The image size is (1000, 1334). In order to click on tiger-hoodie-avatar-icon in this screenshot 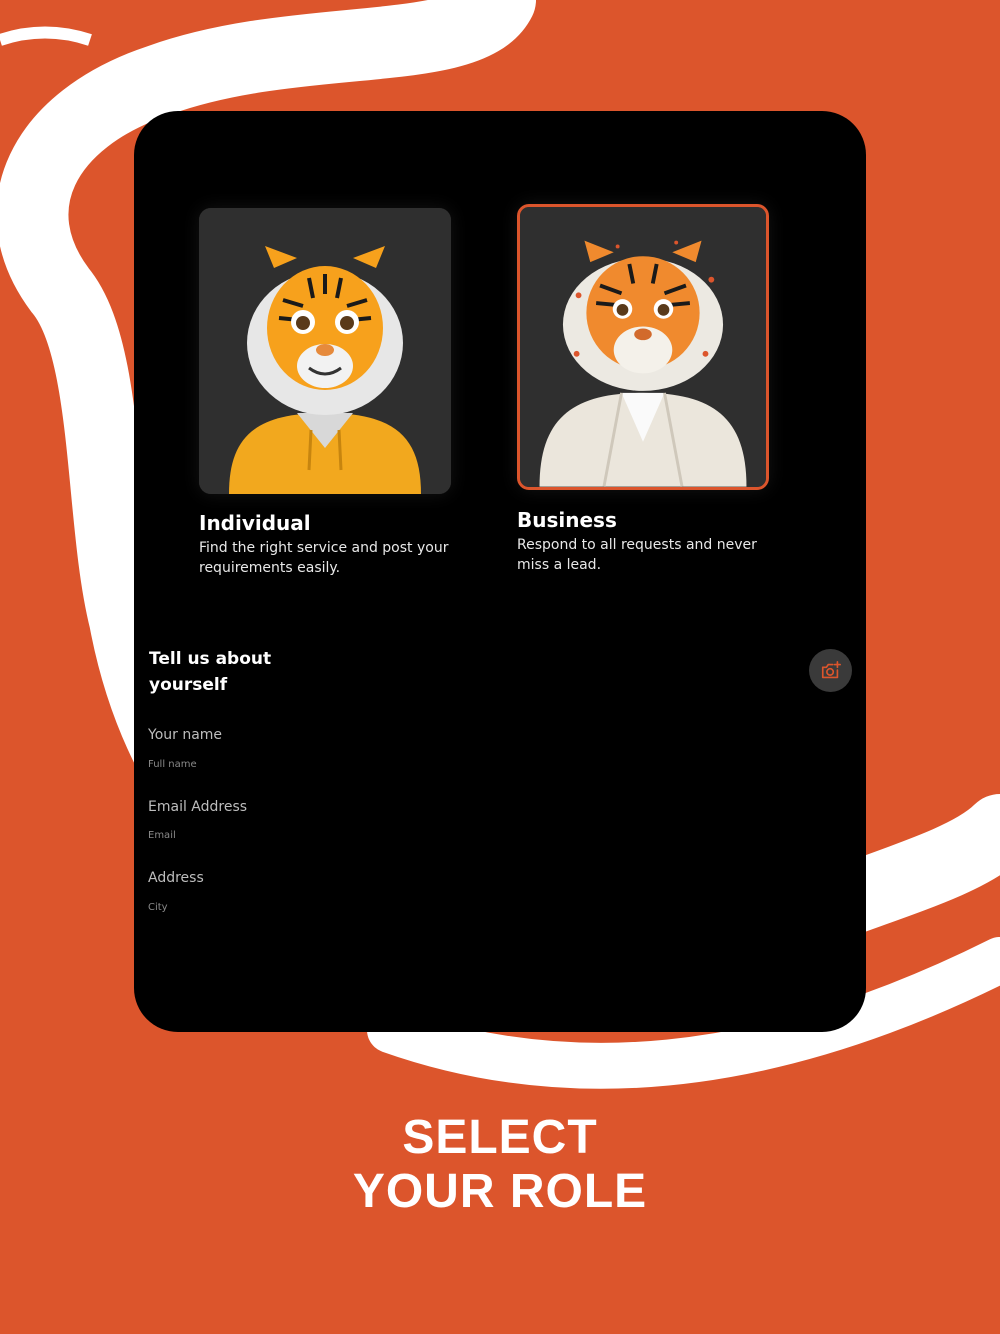, I will do `click(325, 351)`.